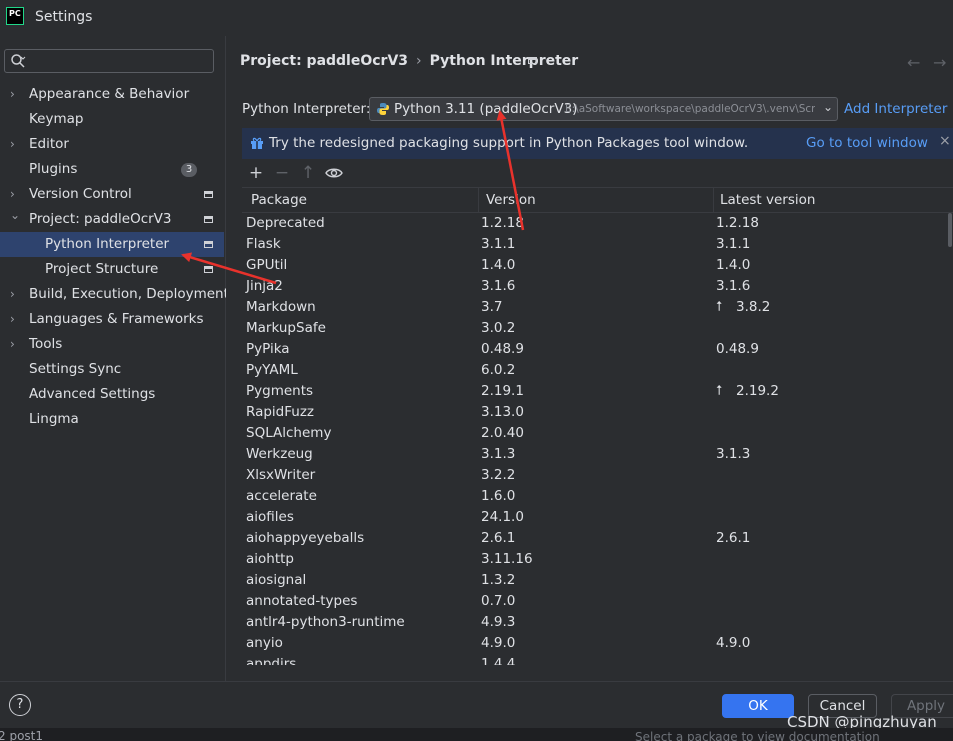 The height and width of the screenshot is (741, 953). I want to click on sidebar-item-editor: › Editor, so click(112, 144).